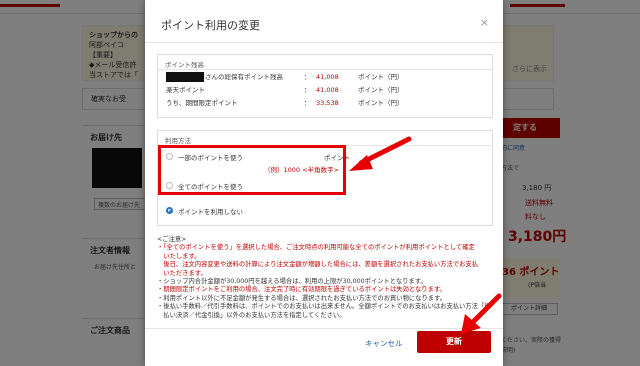 The image size is (640, 366). I want to click on balance-row-total: さんの総保有ポイント残高 ： 41,008 ポイント（円）, so click(326, 77).